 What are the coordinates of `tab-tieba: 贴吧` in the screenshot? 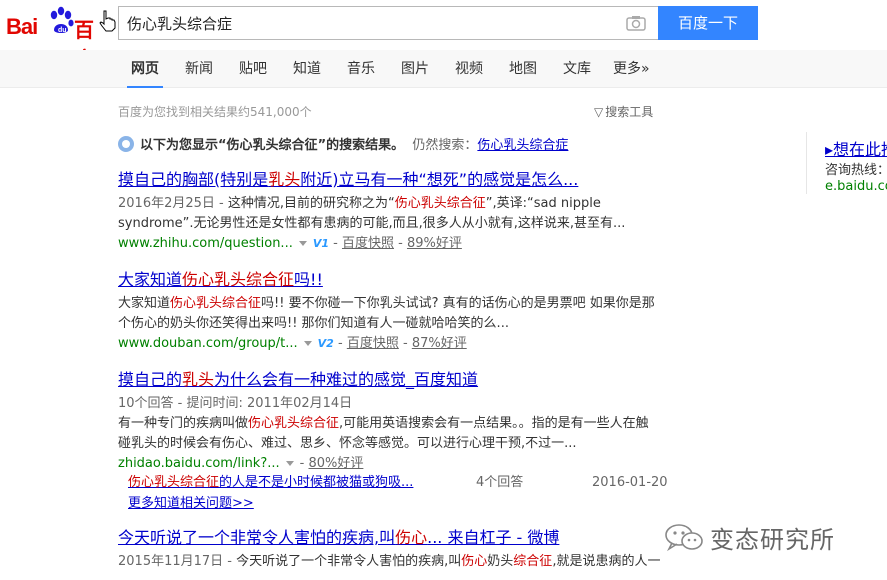 It's located at (253, 69).